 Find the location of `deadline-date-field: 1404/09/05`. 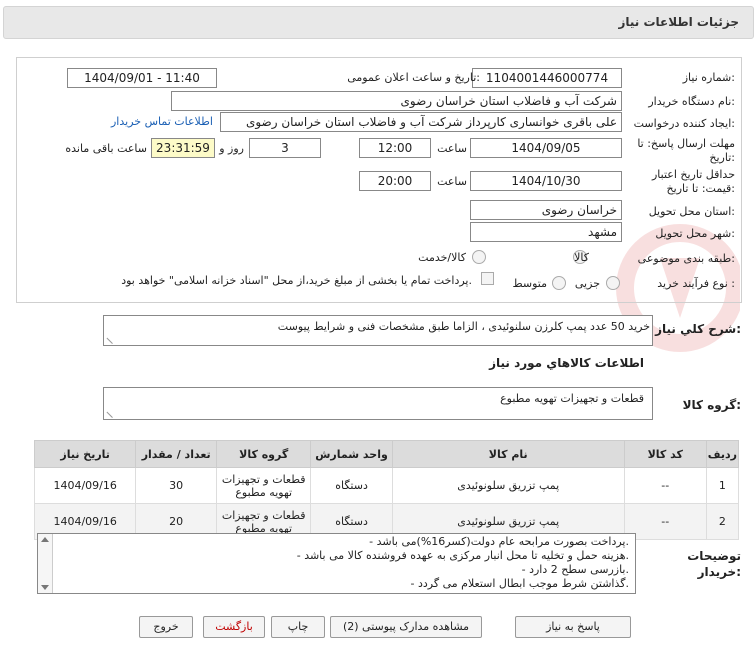

deadline-date-field: 1404/09/05 is located at coordinates (546, 148).